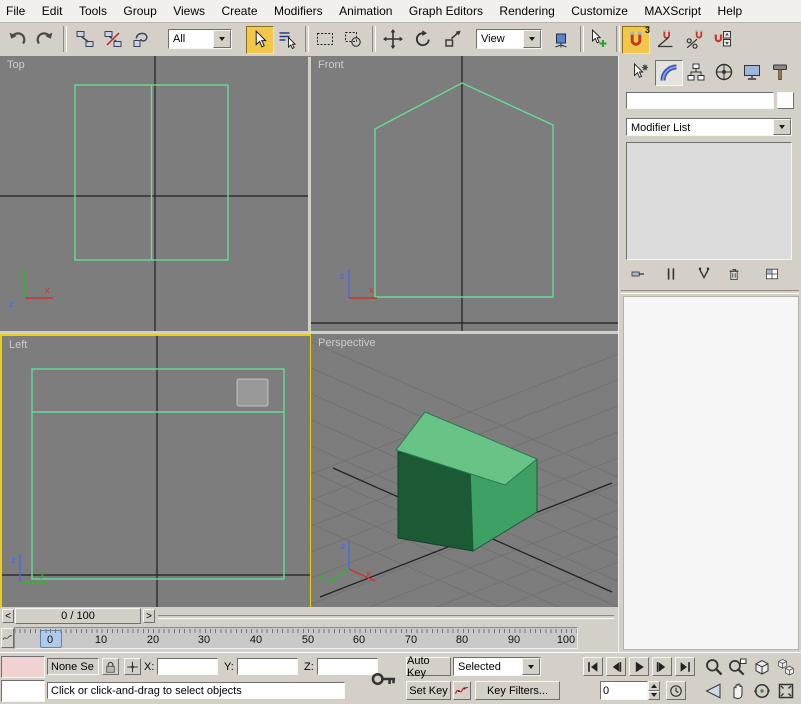 This screenshot has height=704, width=801. What do you see at coordinates (189, 11) in the screenshot?
I see `menu-views: Views` at bounding box center [189, 11].